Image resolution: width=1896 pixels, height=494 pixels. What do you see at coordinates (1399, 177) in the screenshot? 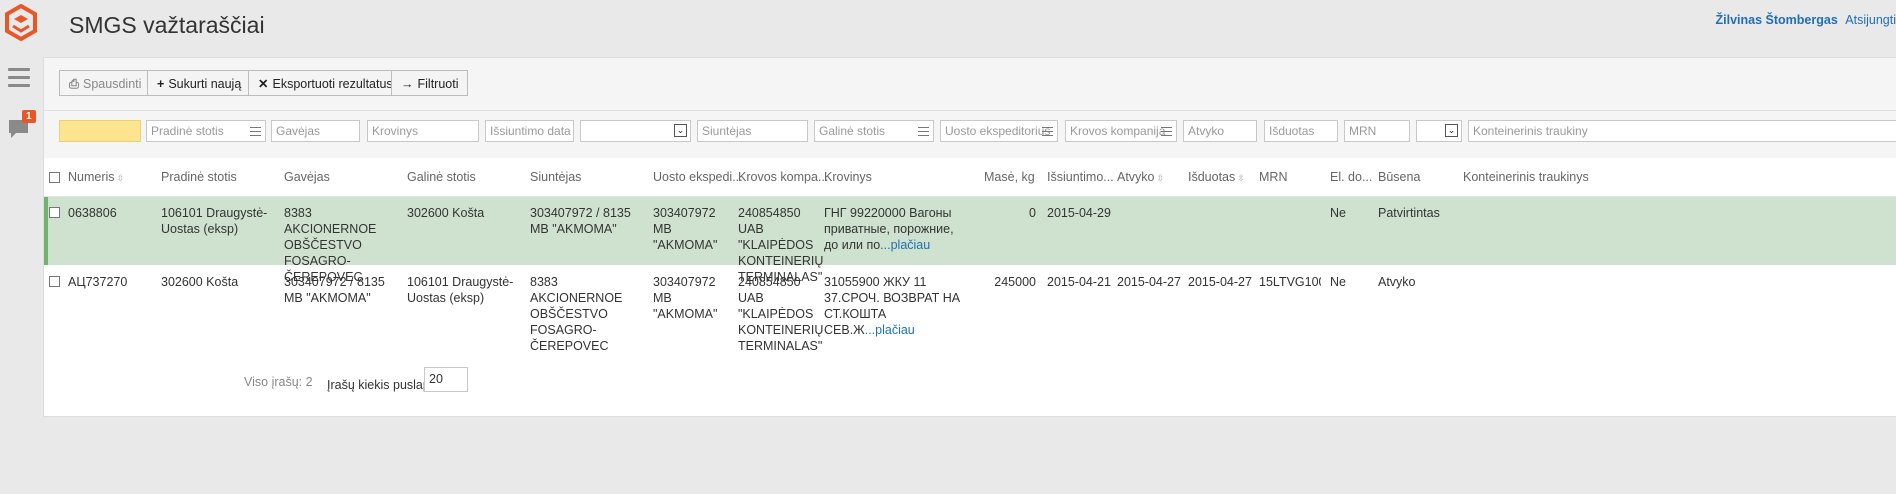
I see `col-status: Būsena` at bounding box center [1399, 177].